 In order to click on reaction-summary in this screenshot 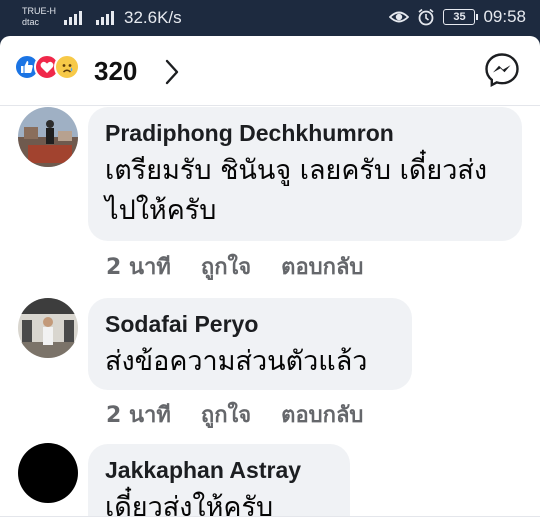, I will do `click(47, 67)`.